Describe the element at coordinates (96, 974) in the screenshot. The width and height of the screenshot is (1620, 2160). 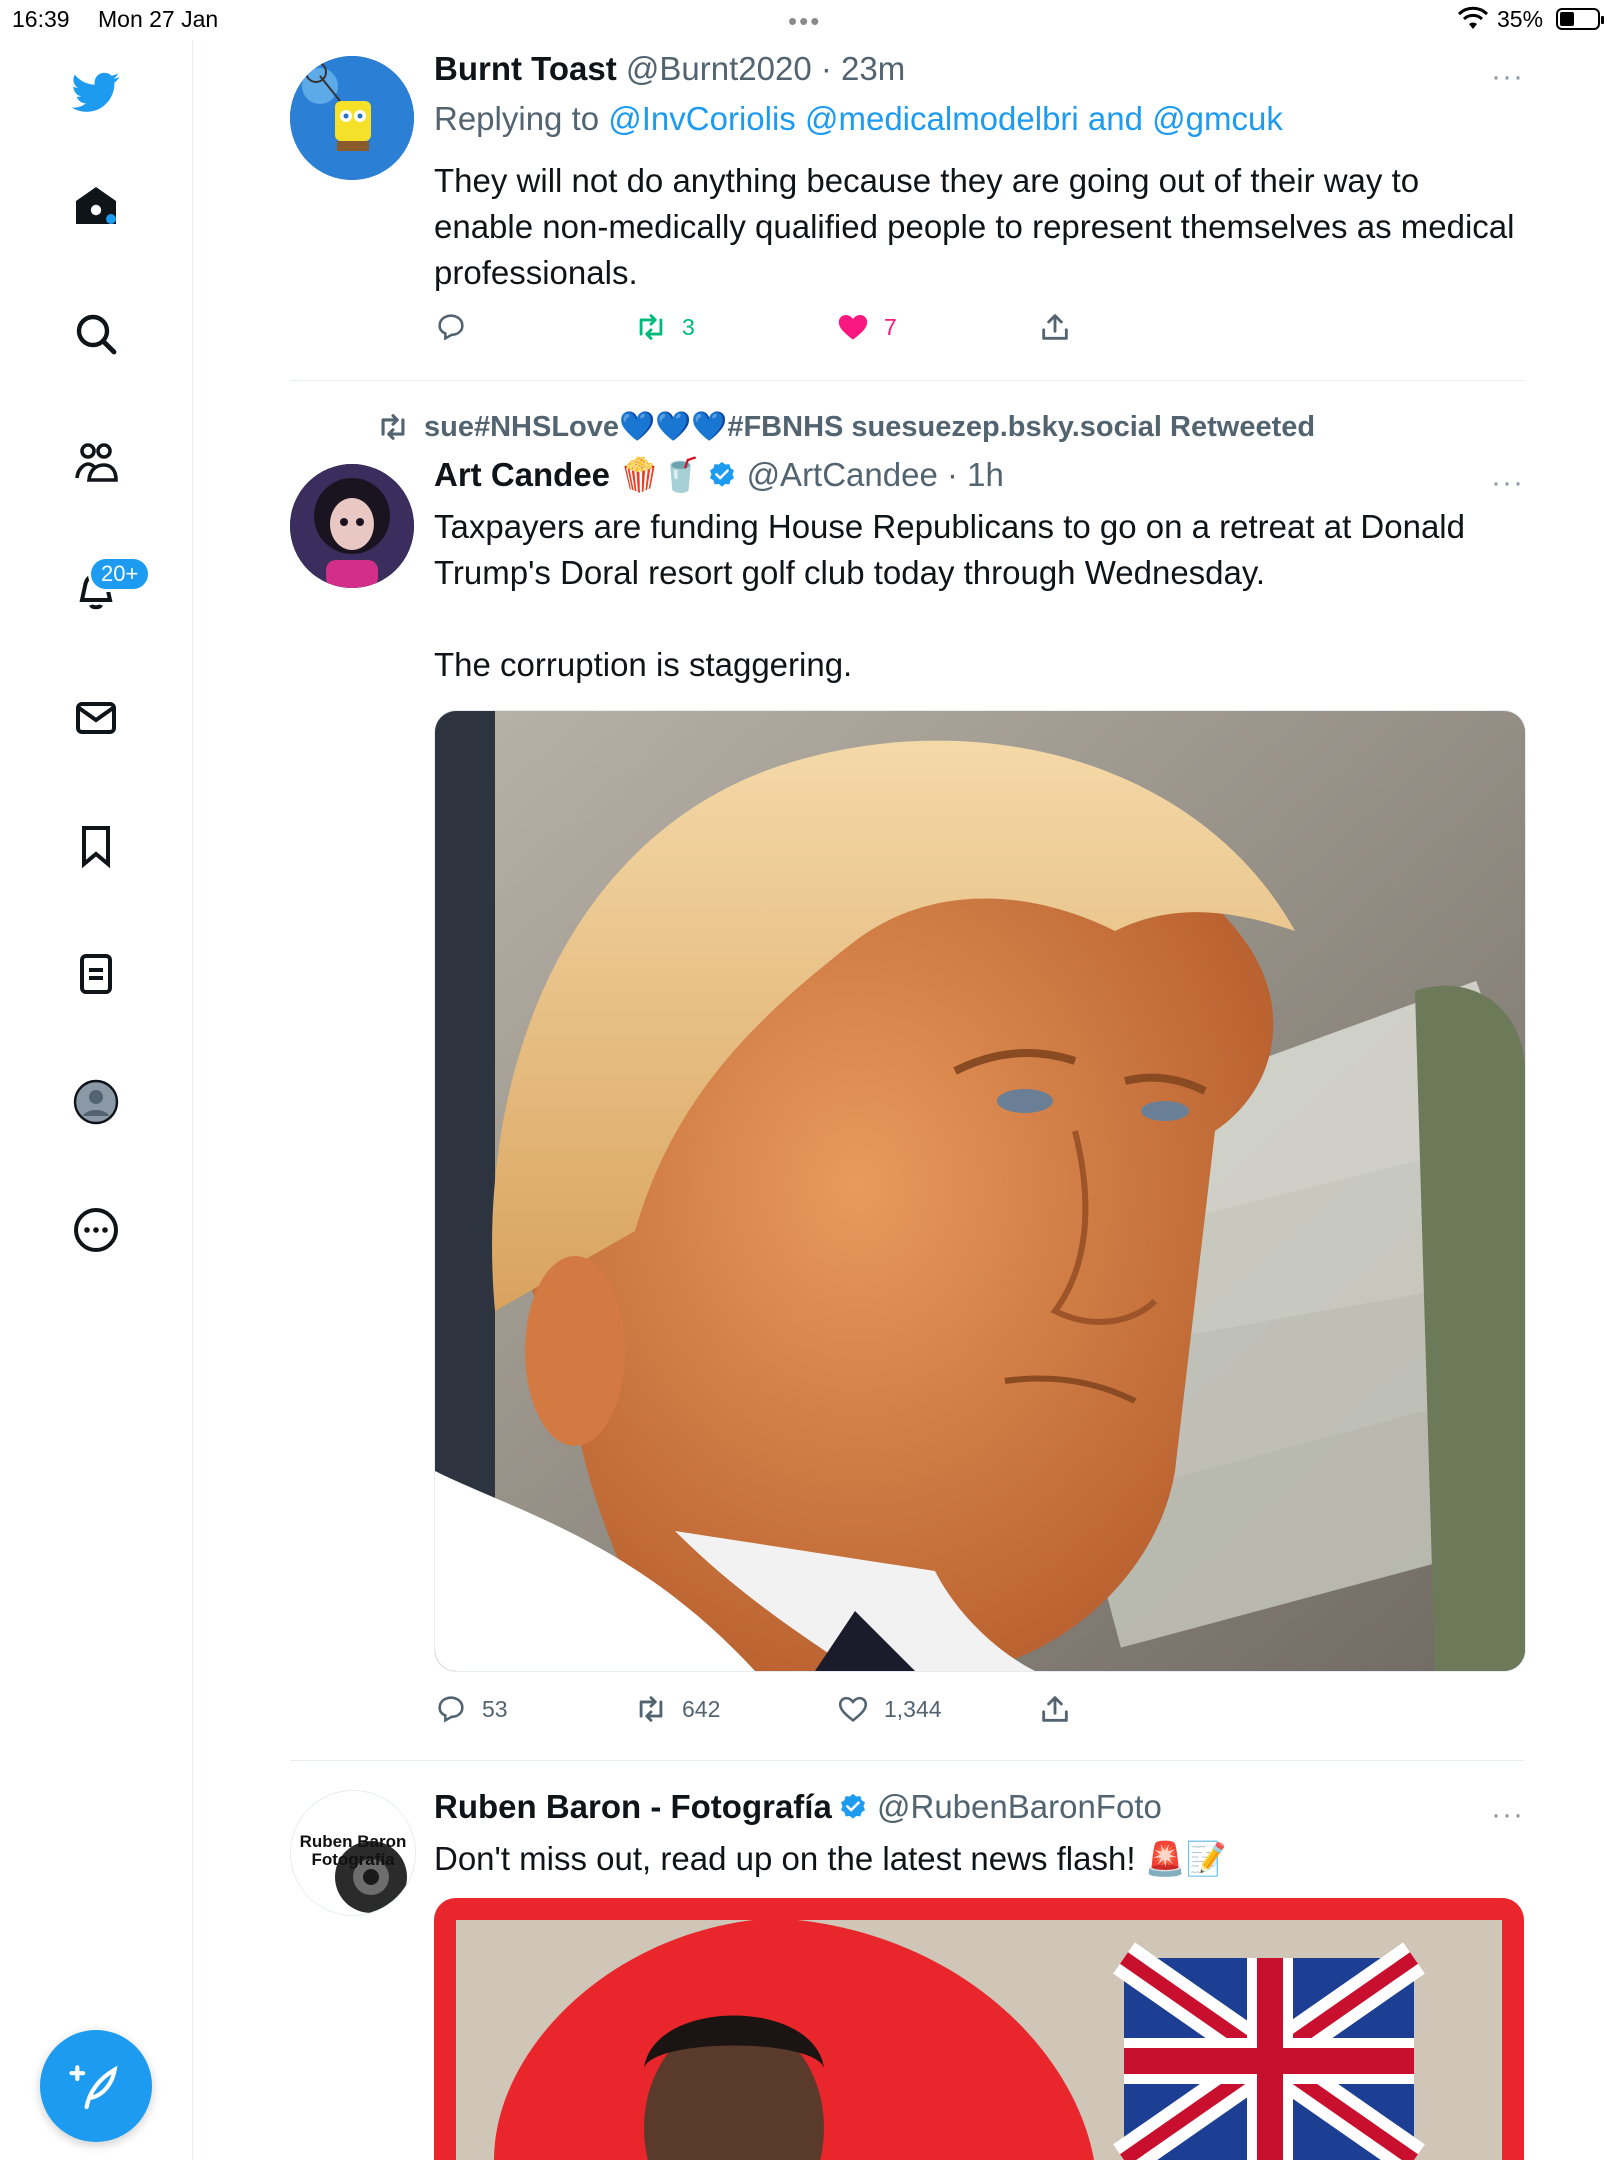
I see `lists-icon` at that location.